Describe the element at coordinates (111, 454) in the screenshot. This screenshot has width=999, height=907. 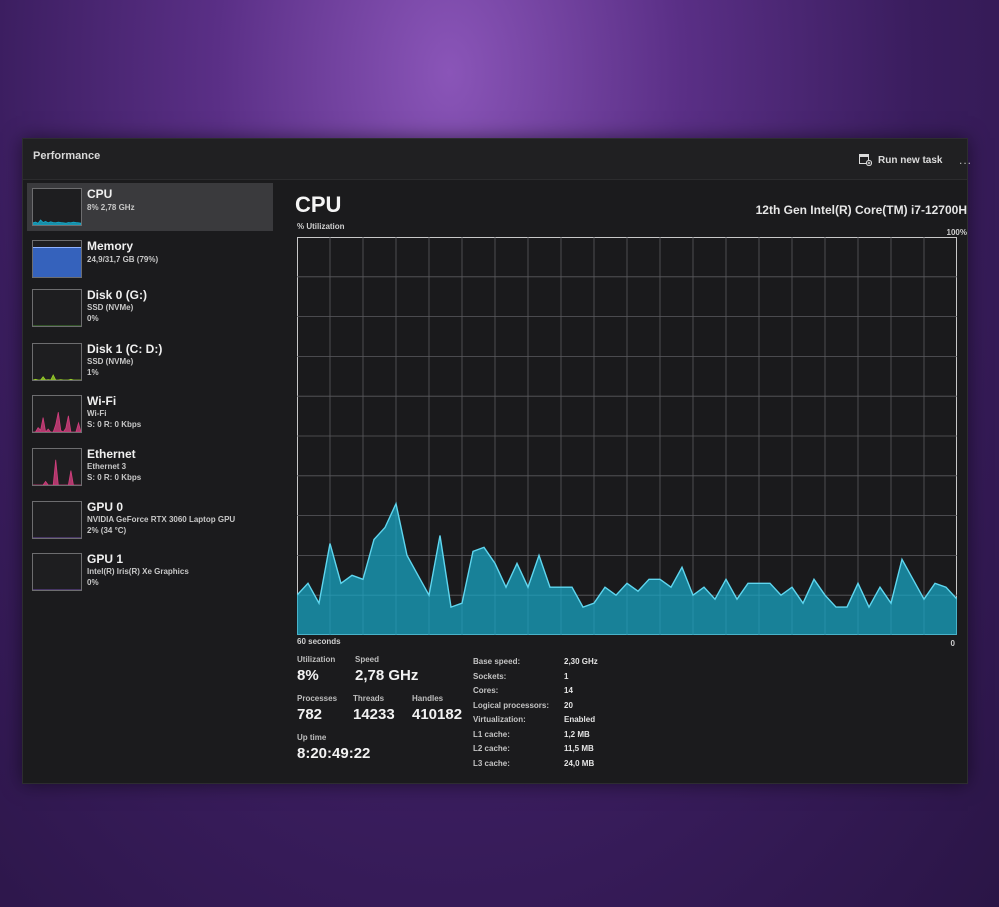
I see `sidebar-item-label: Ethernet` at that location.